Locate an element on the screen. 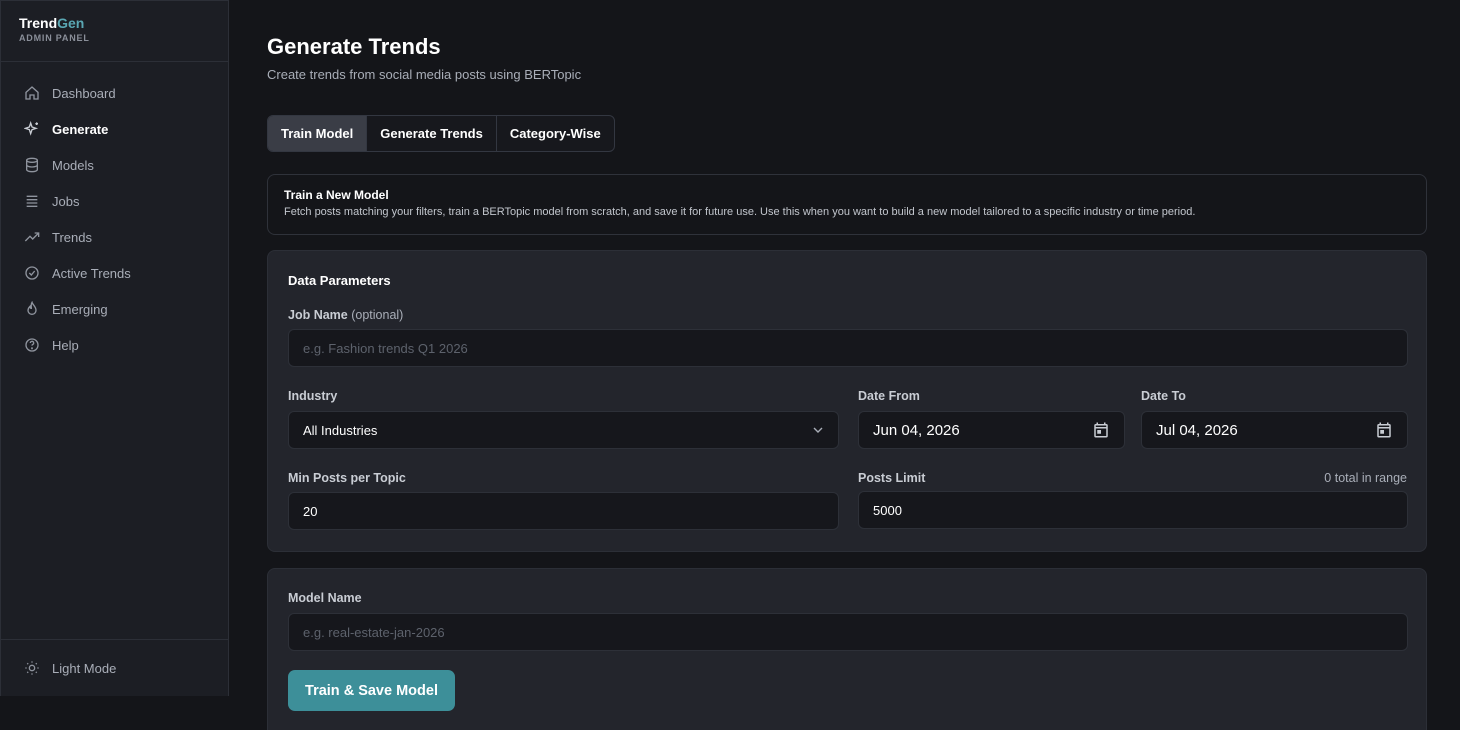 This screenshot has height=730, width=1460. job-name-input: e.g. Fashion trends Q1 2026 is located at coordinates (848, 348).